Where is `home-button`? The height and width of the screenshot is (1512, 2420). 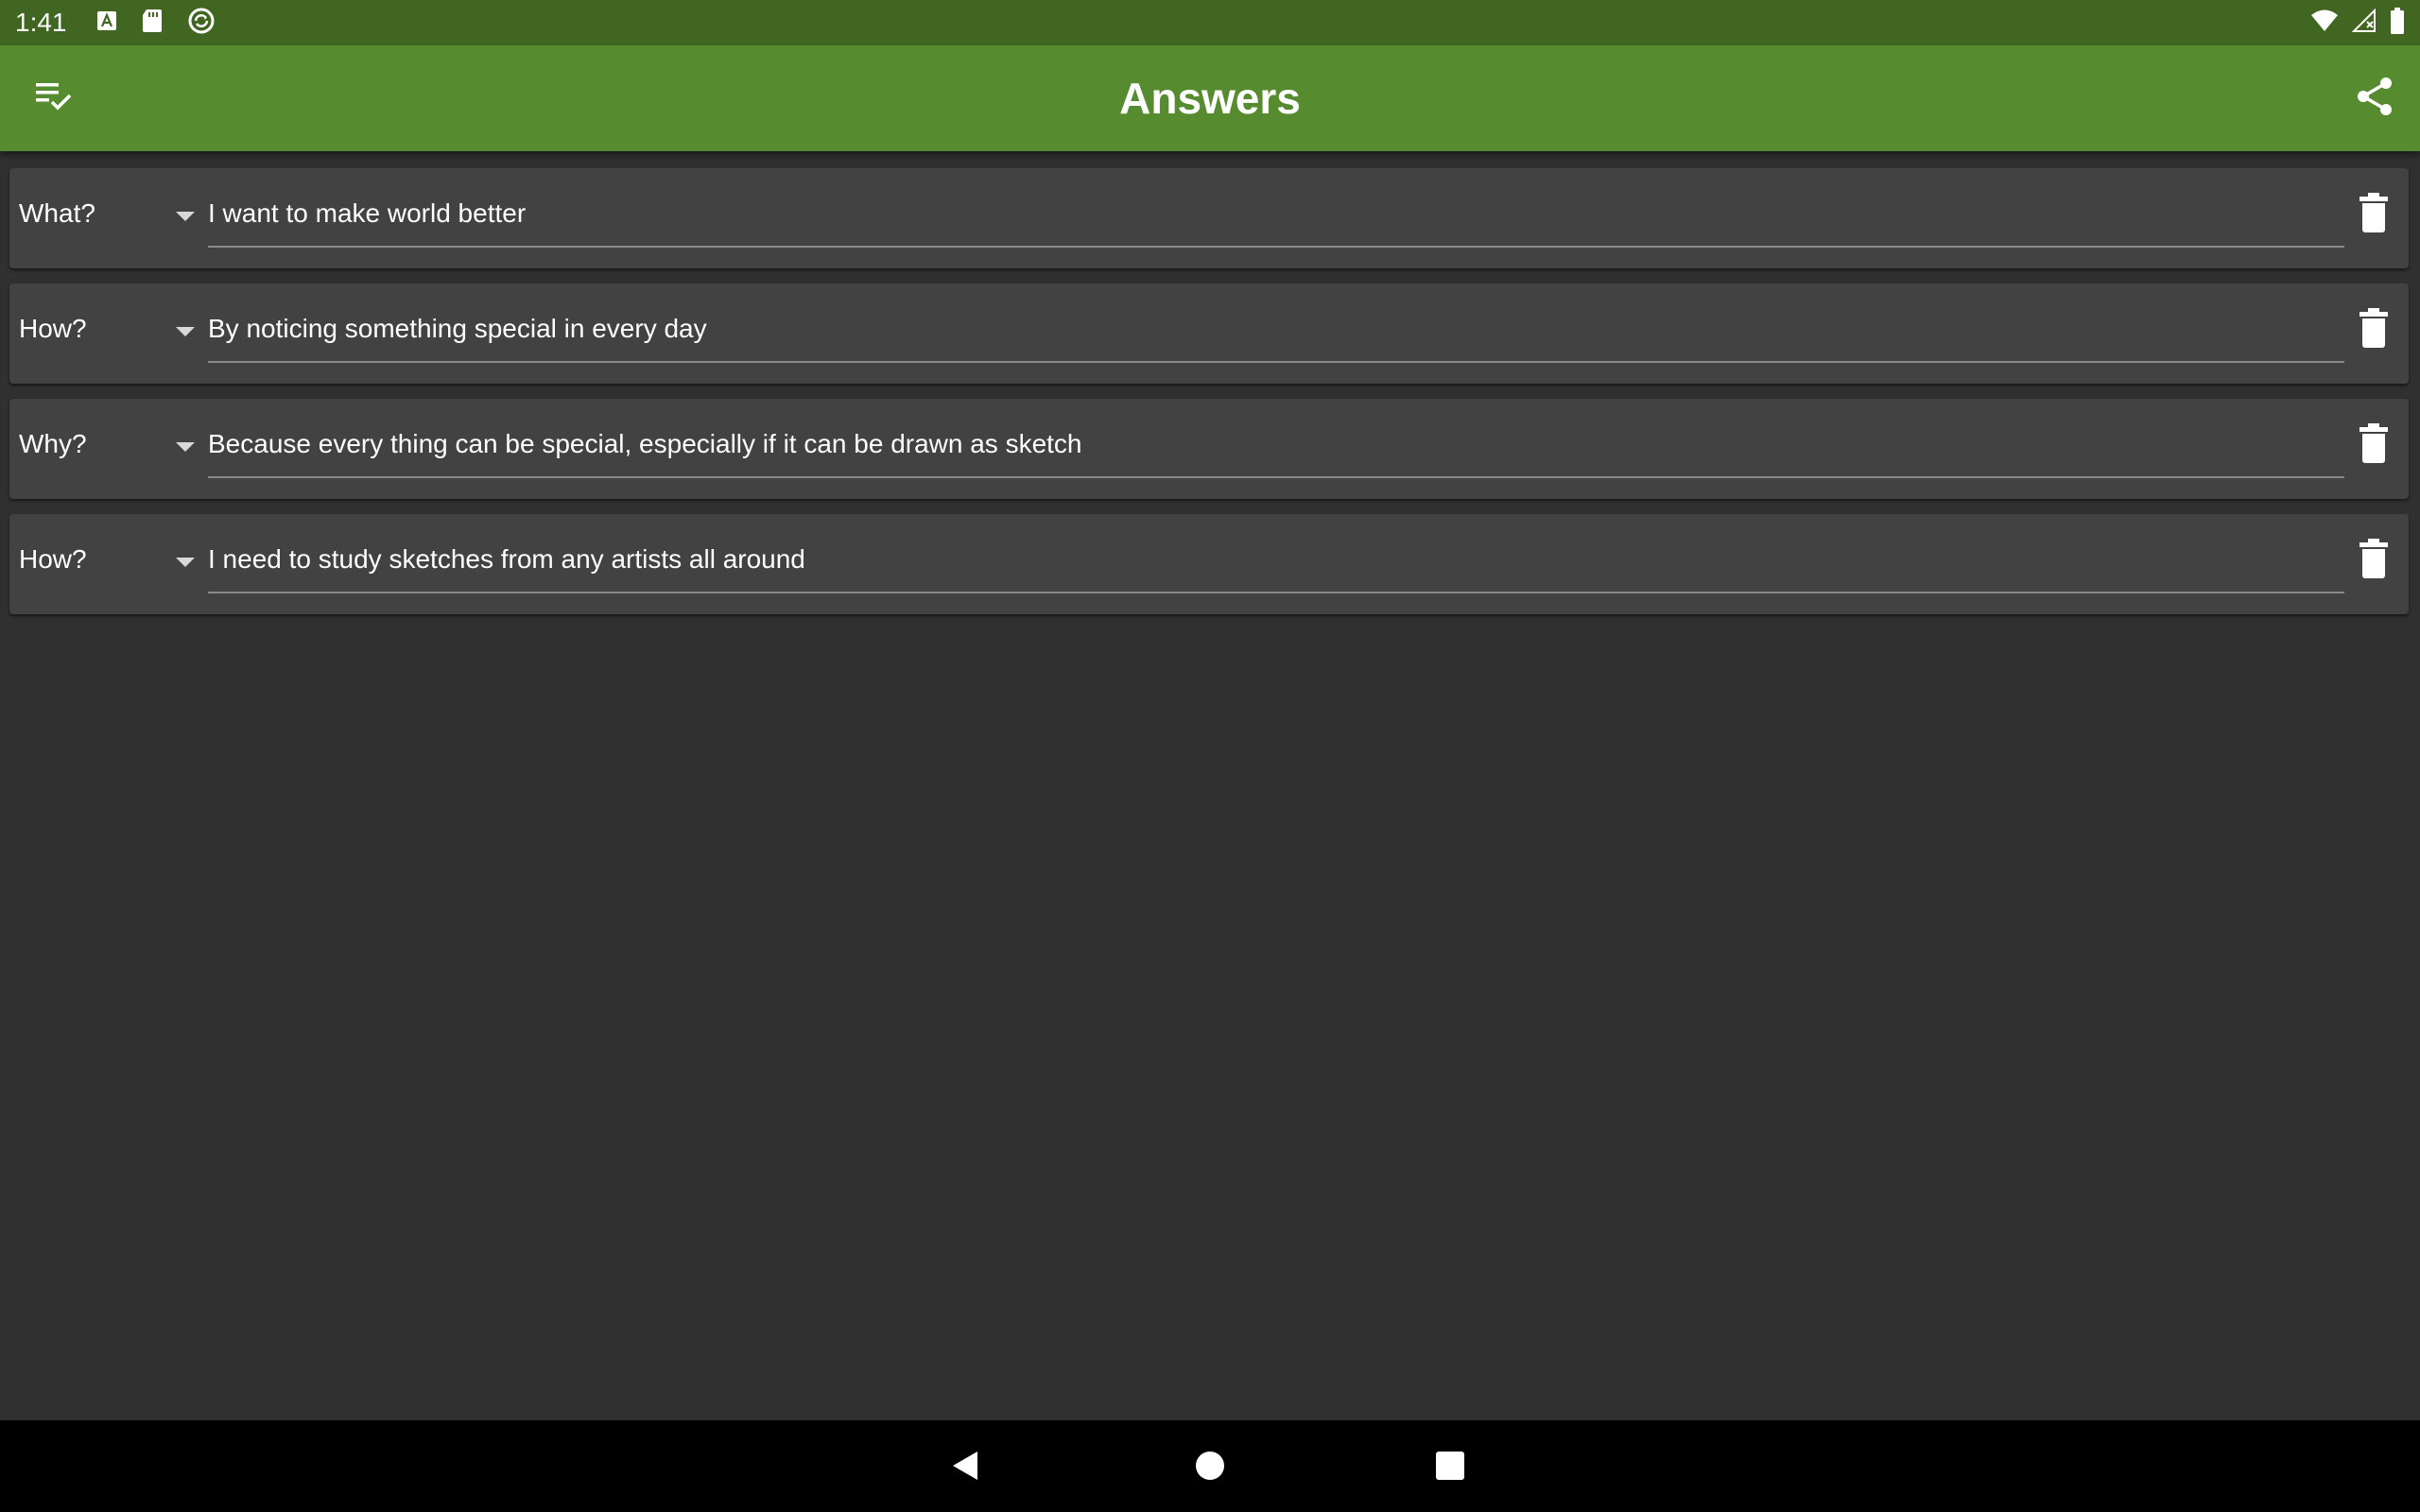 home-button is located at coordinates (1210, 1467).